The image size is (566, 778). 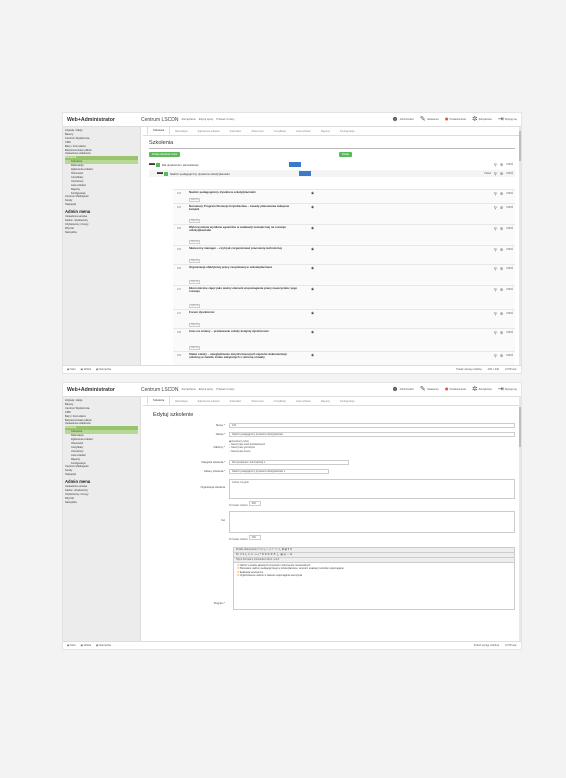 I want to click on organization-textarea: Liczba: 12 godz., so click(x=372, y=489).